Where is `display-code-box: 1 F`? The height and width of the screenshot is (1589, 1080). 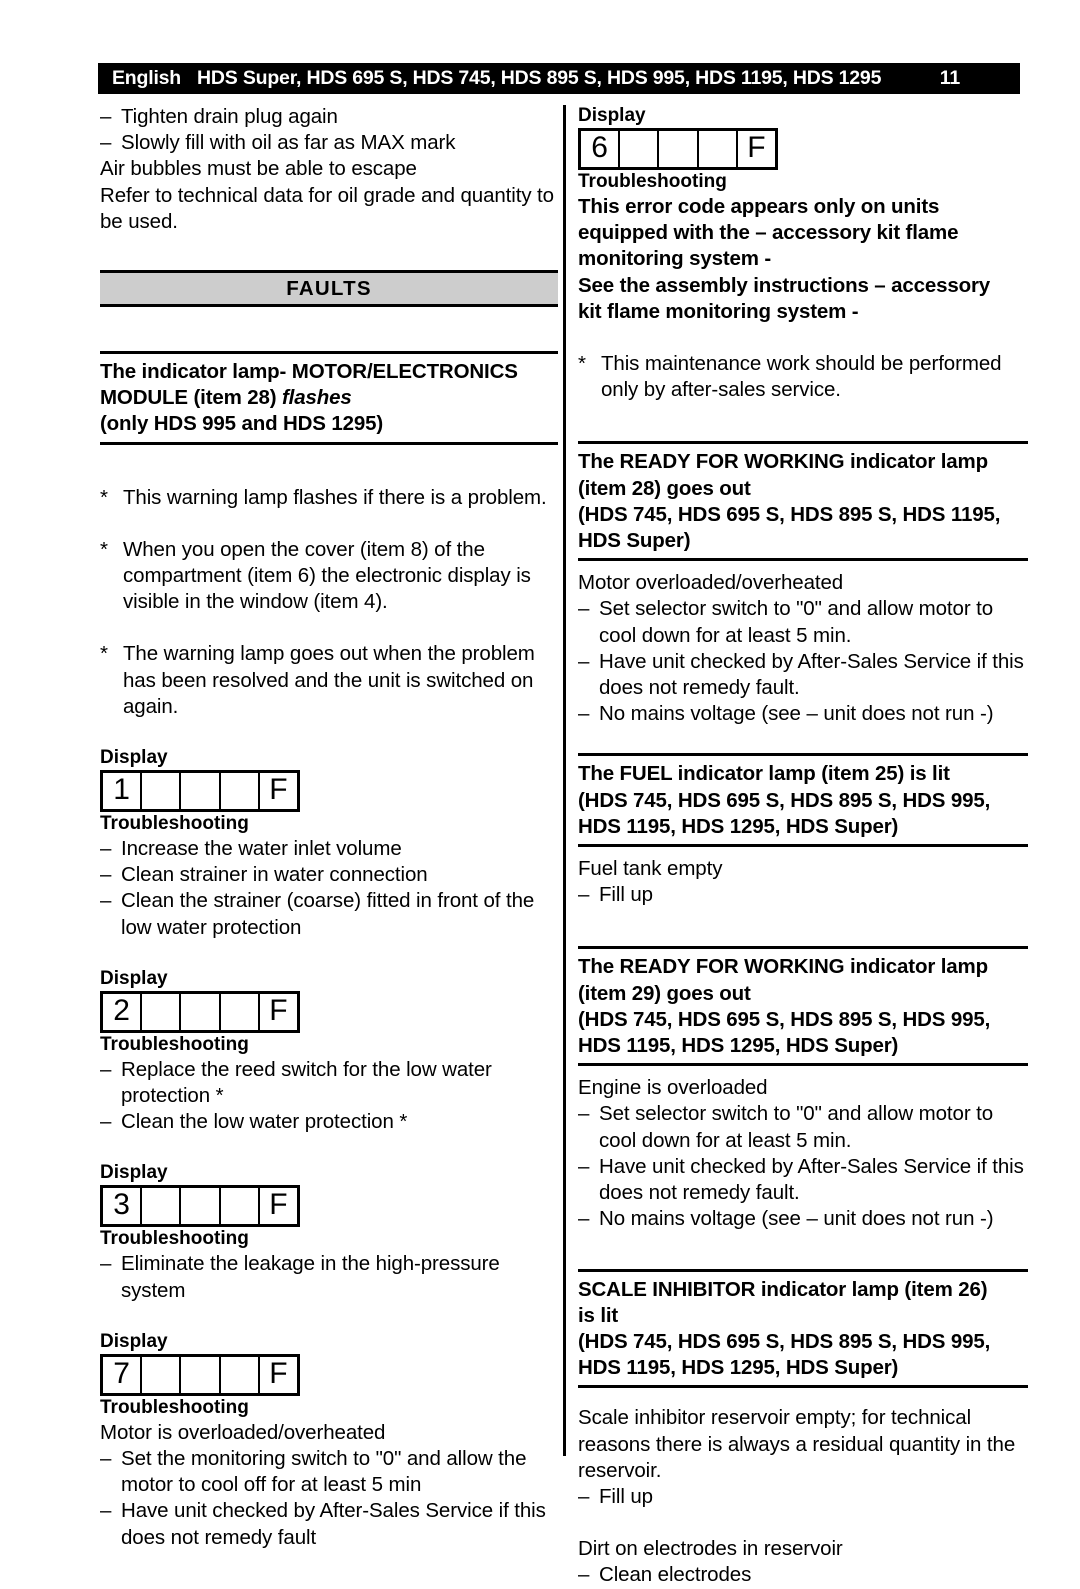 display-code-box: 1 F is located at coordinates (200, 791).